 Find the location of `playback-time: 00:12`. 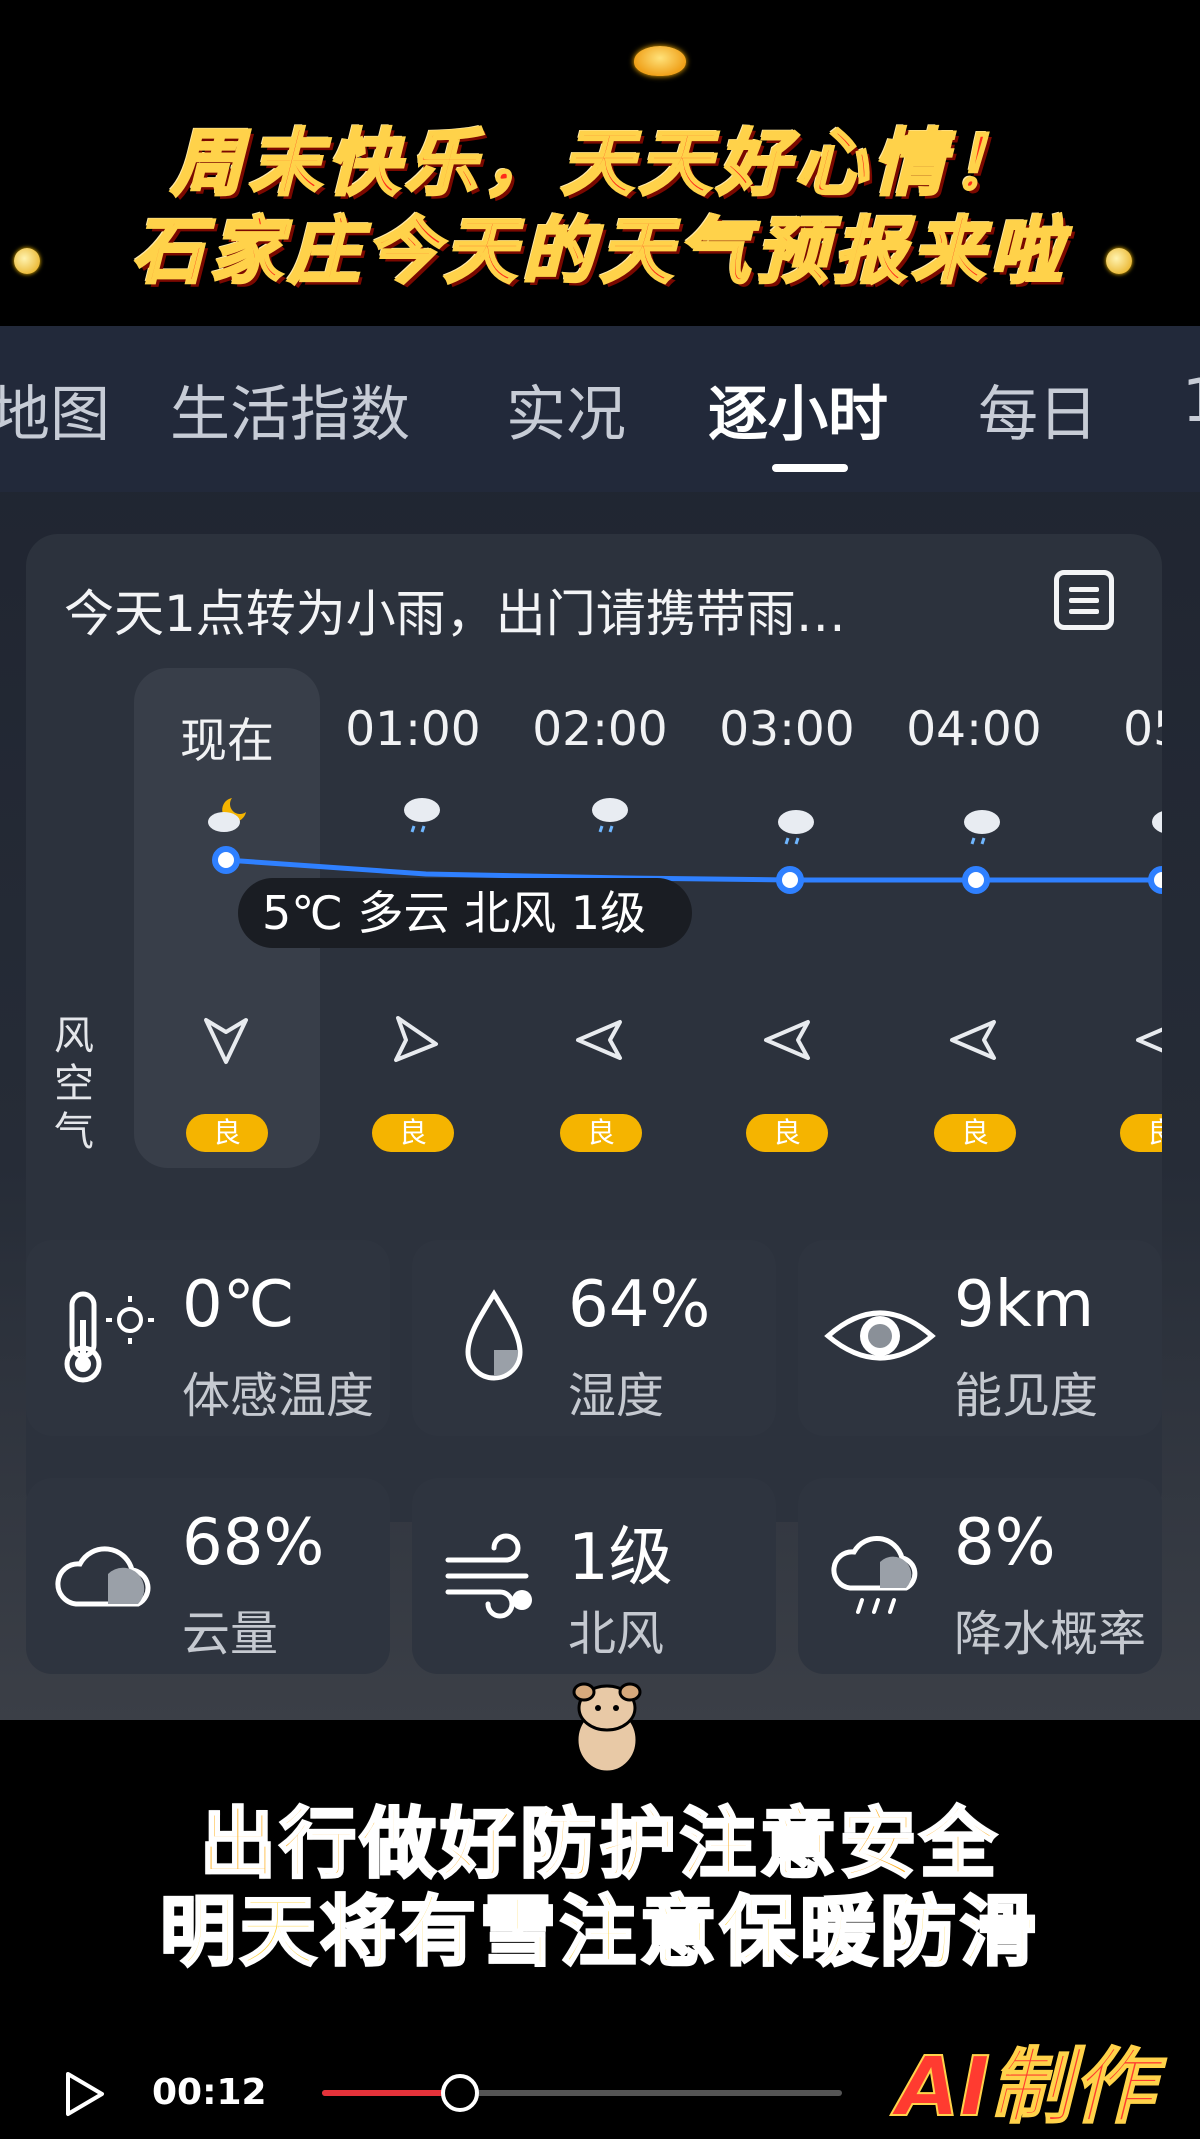

playback-time: 00:12 is located at coordinates (209, 2092).